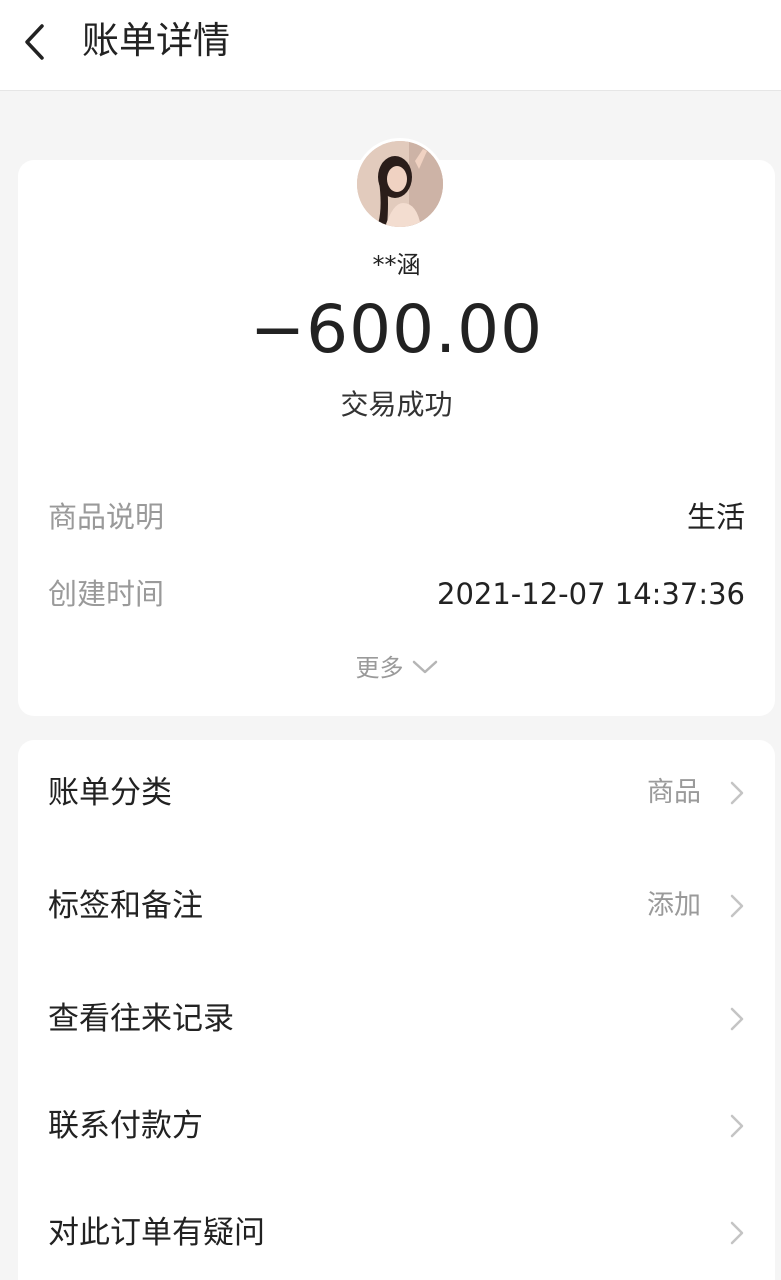 The width and height of the screenshot is (781, 1280). Describe the element at coordinates (396, 1233) in the screenshot. I see `menu-item-order-question: 对此订单有疑问` at that location.